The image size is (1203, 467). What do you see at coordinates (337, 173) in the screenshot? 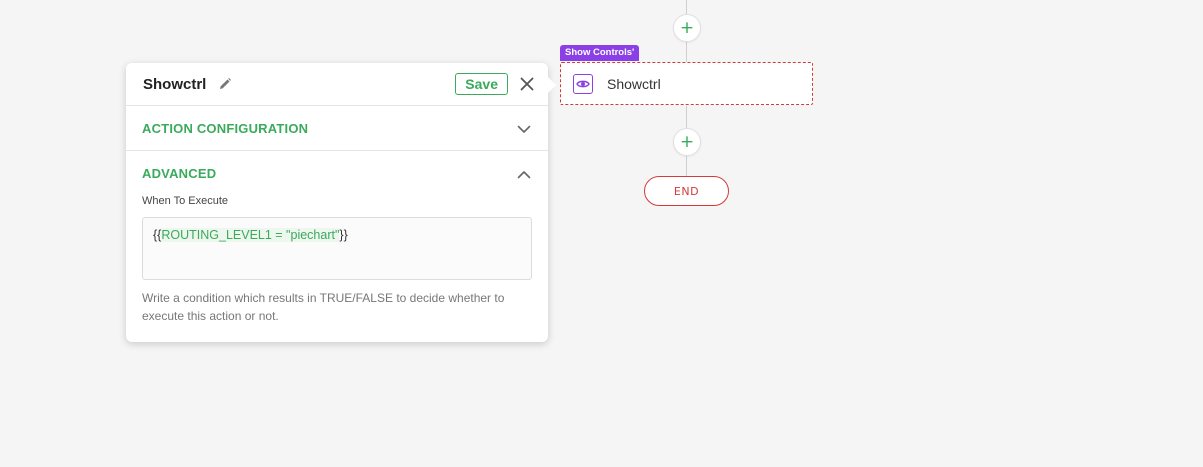
I see `section-advanced: ADVANCED` at bounding box center [337, 173].